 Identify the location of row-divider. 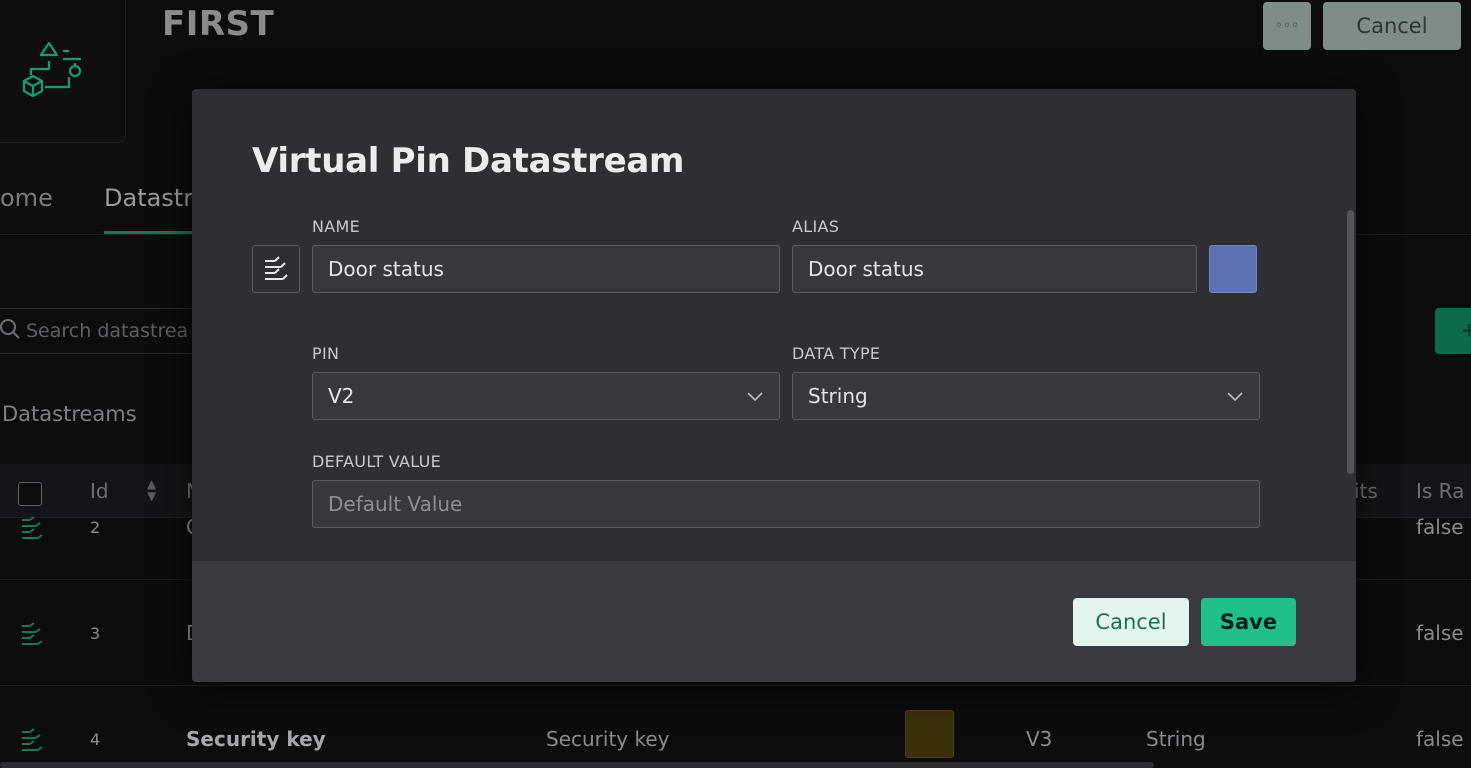
(735, 685).